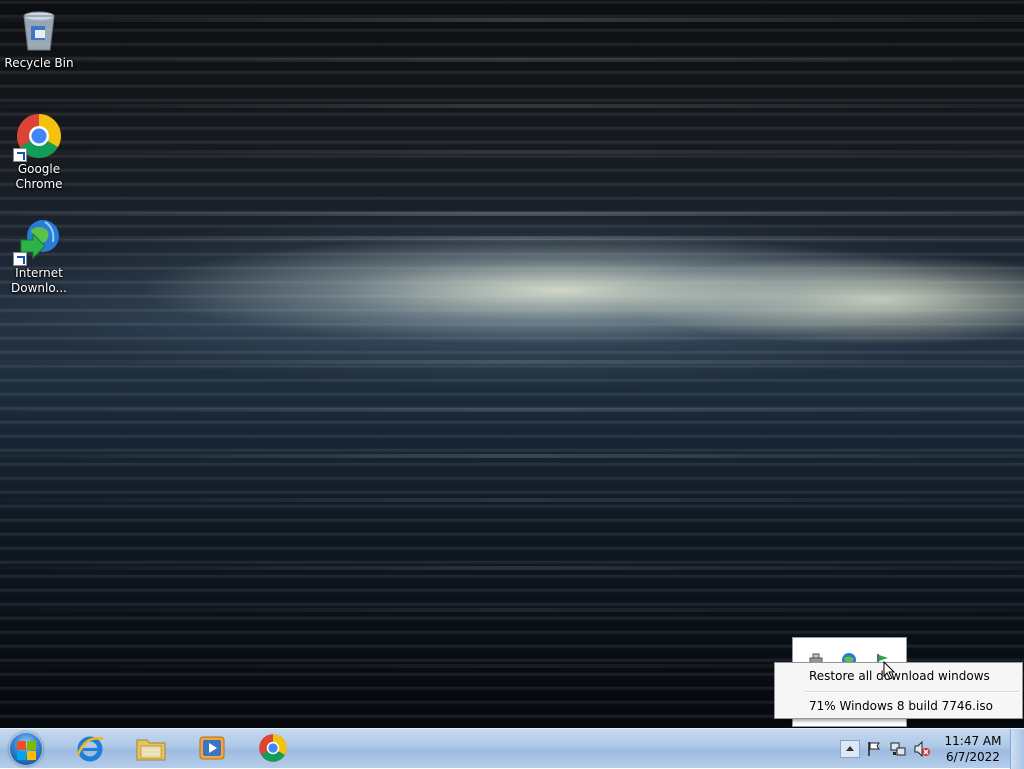 This screenshot has width=1024, height=769. Describe the element at coordinates (512, 748) in the screenshot. I see `taskbar: 11:47 AM 6/7/2022` at that location.